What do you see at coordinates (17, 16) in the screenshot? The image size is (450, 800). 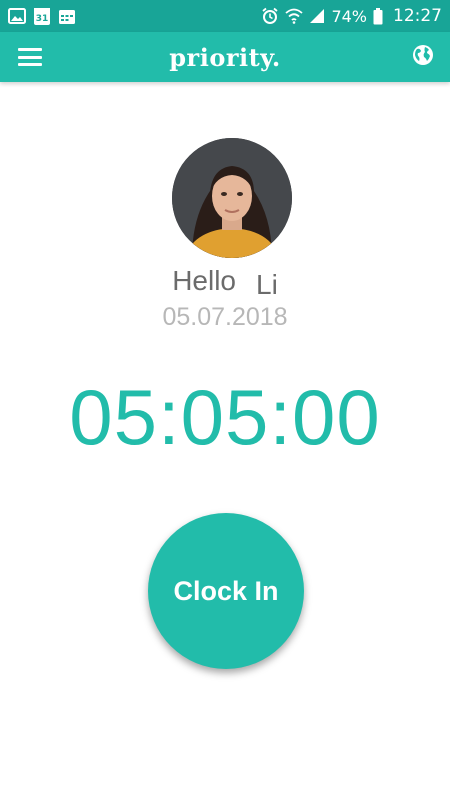 I see `gallery-icon` at bounding box center [17, 16].